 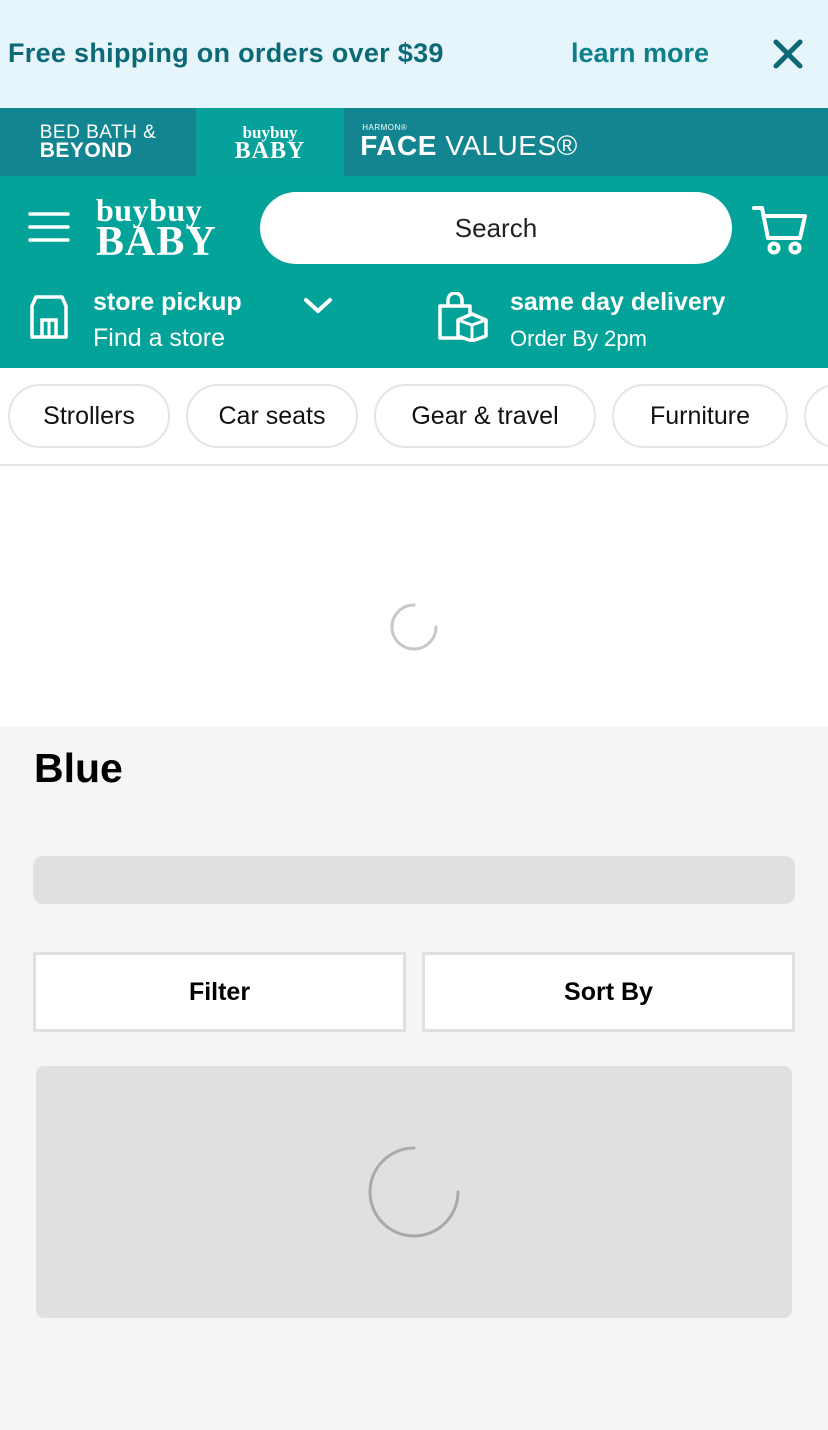 I want to click on delivery-cutoff-text: Order By 2pm, so click(x=578, y=338).